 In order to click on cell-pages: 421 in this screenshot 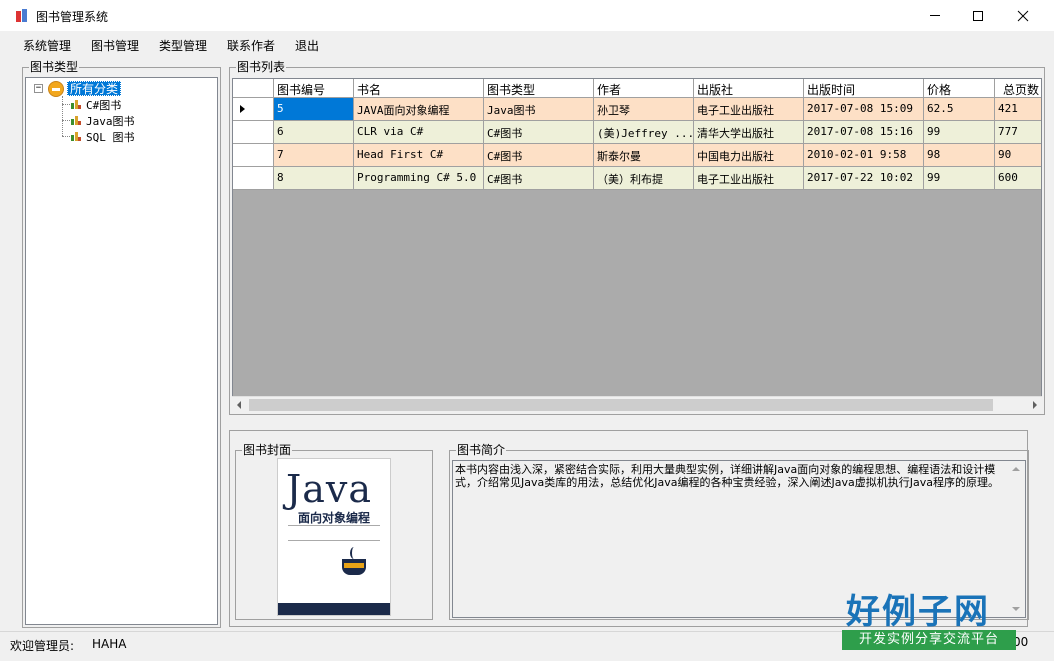, I will do `click(1018, 109)`.